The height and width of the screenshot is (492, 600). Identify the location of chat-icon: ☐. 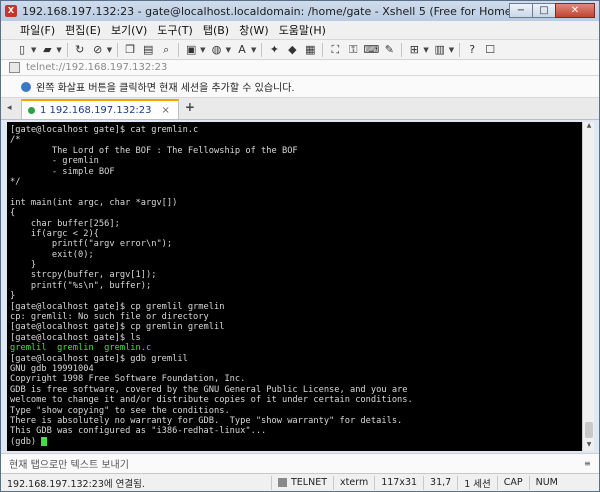
(490, 50).